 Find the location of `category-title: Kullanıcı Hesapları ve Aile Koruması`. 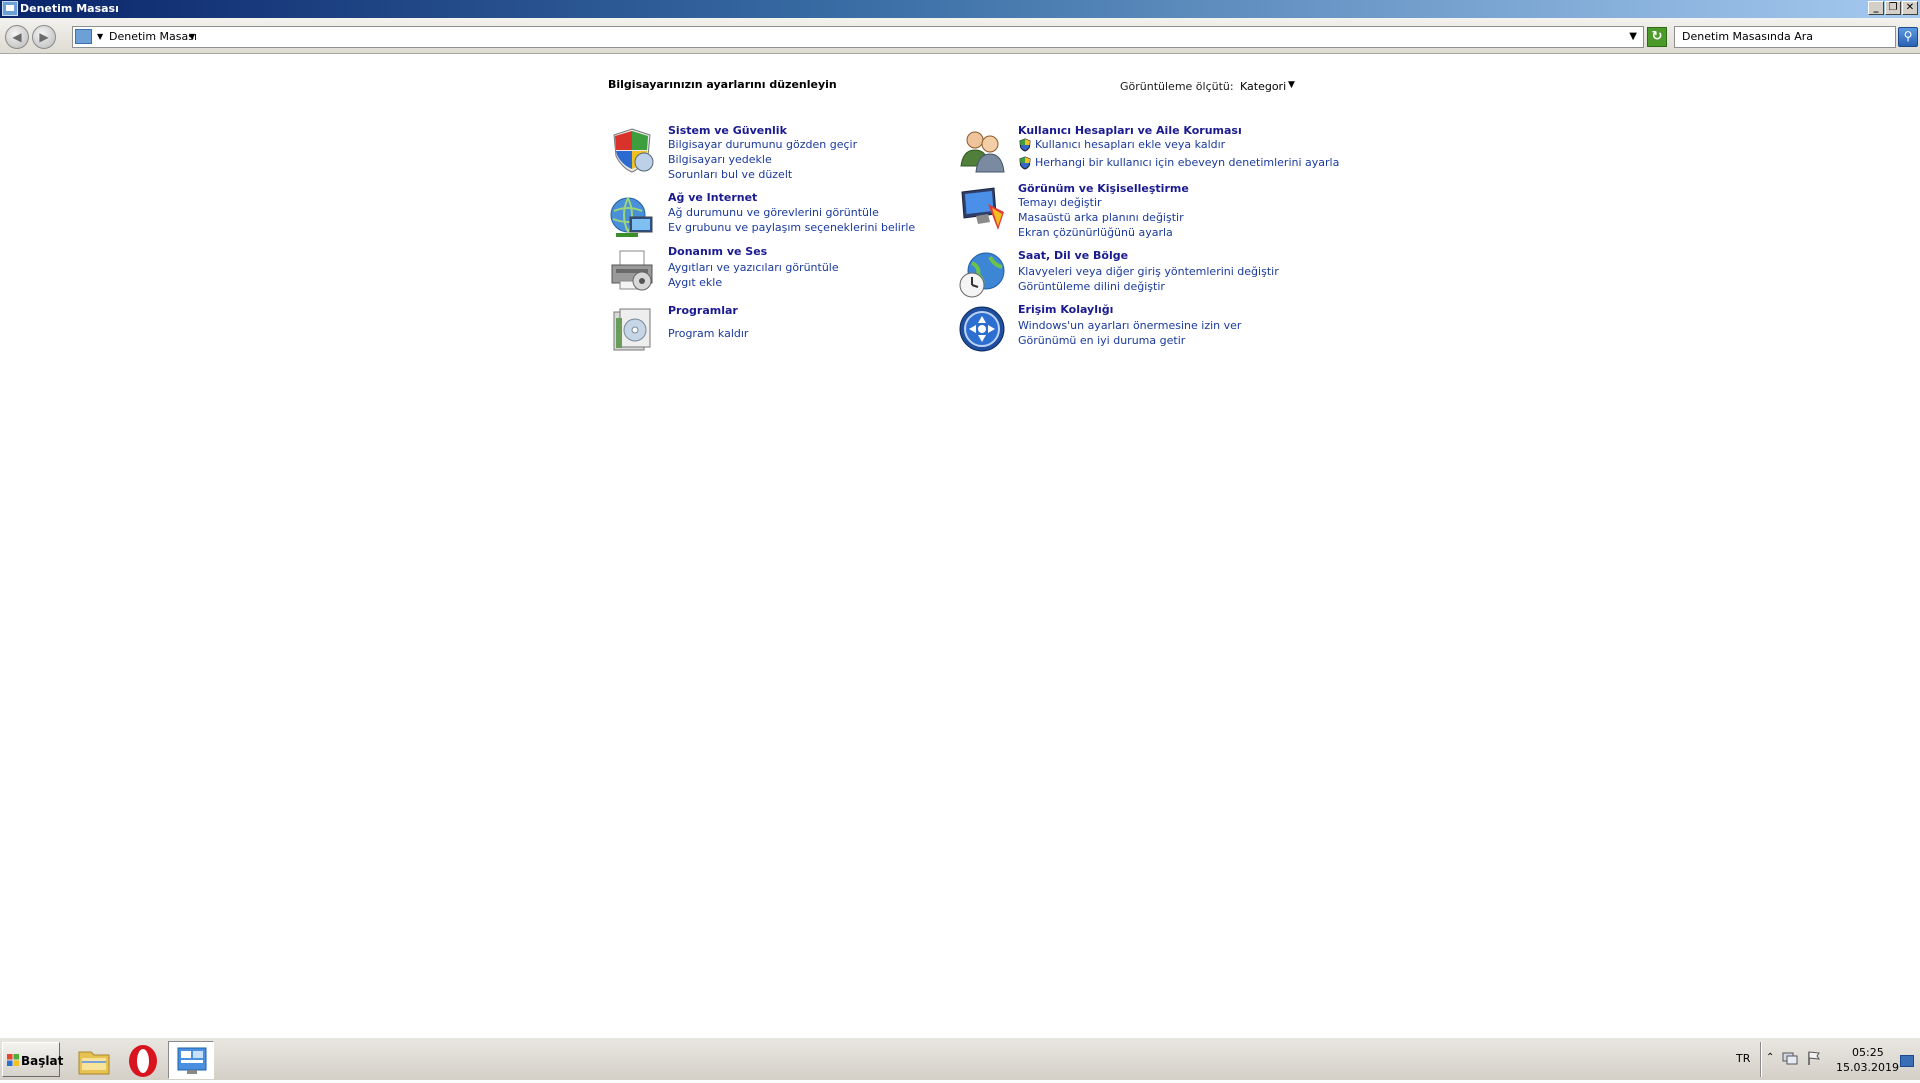

category-title: Kullanıcı Hesapları ve Aile Koruması is located at coordinates (1130, 130).